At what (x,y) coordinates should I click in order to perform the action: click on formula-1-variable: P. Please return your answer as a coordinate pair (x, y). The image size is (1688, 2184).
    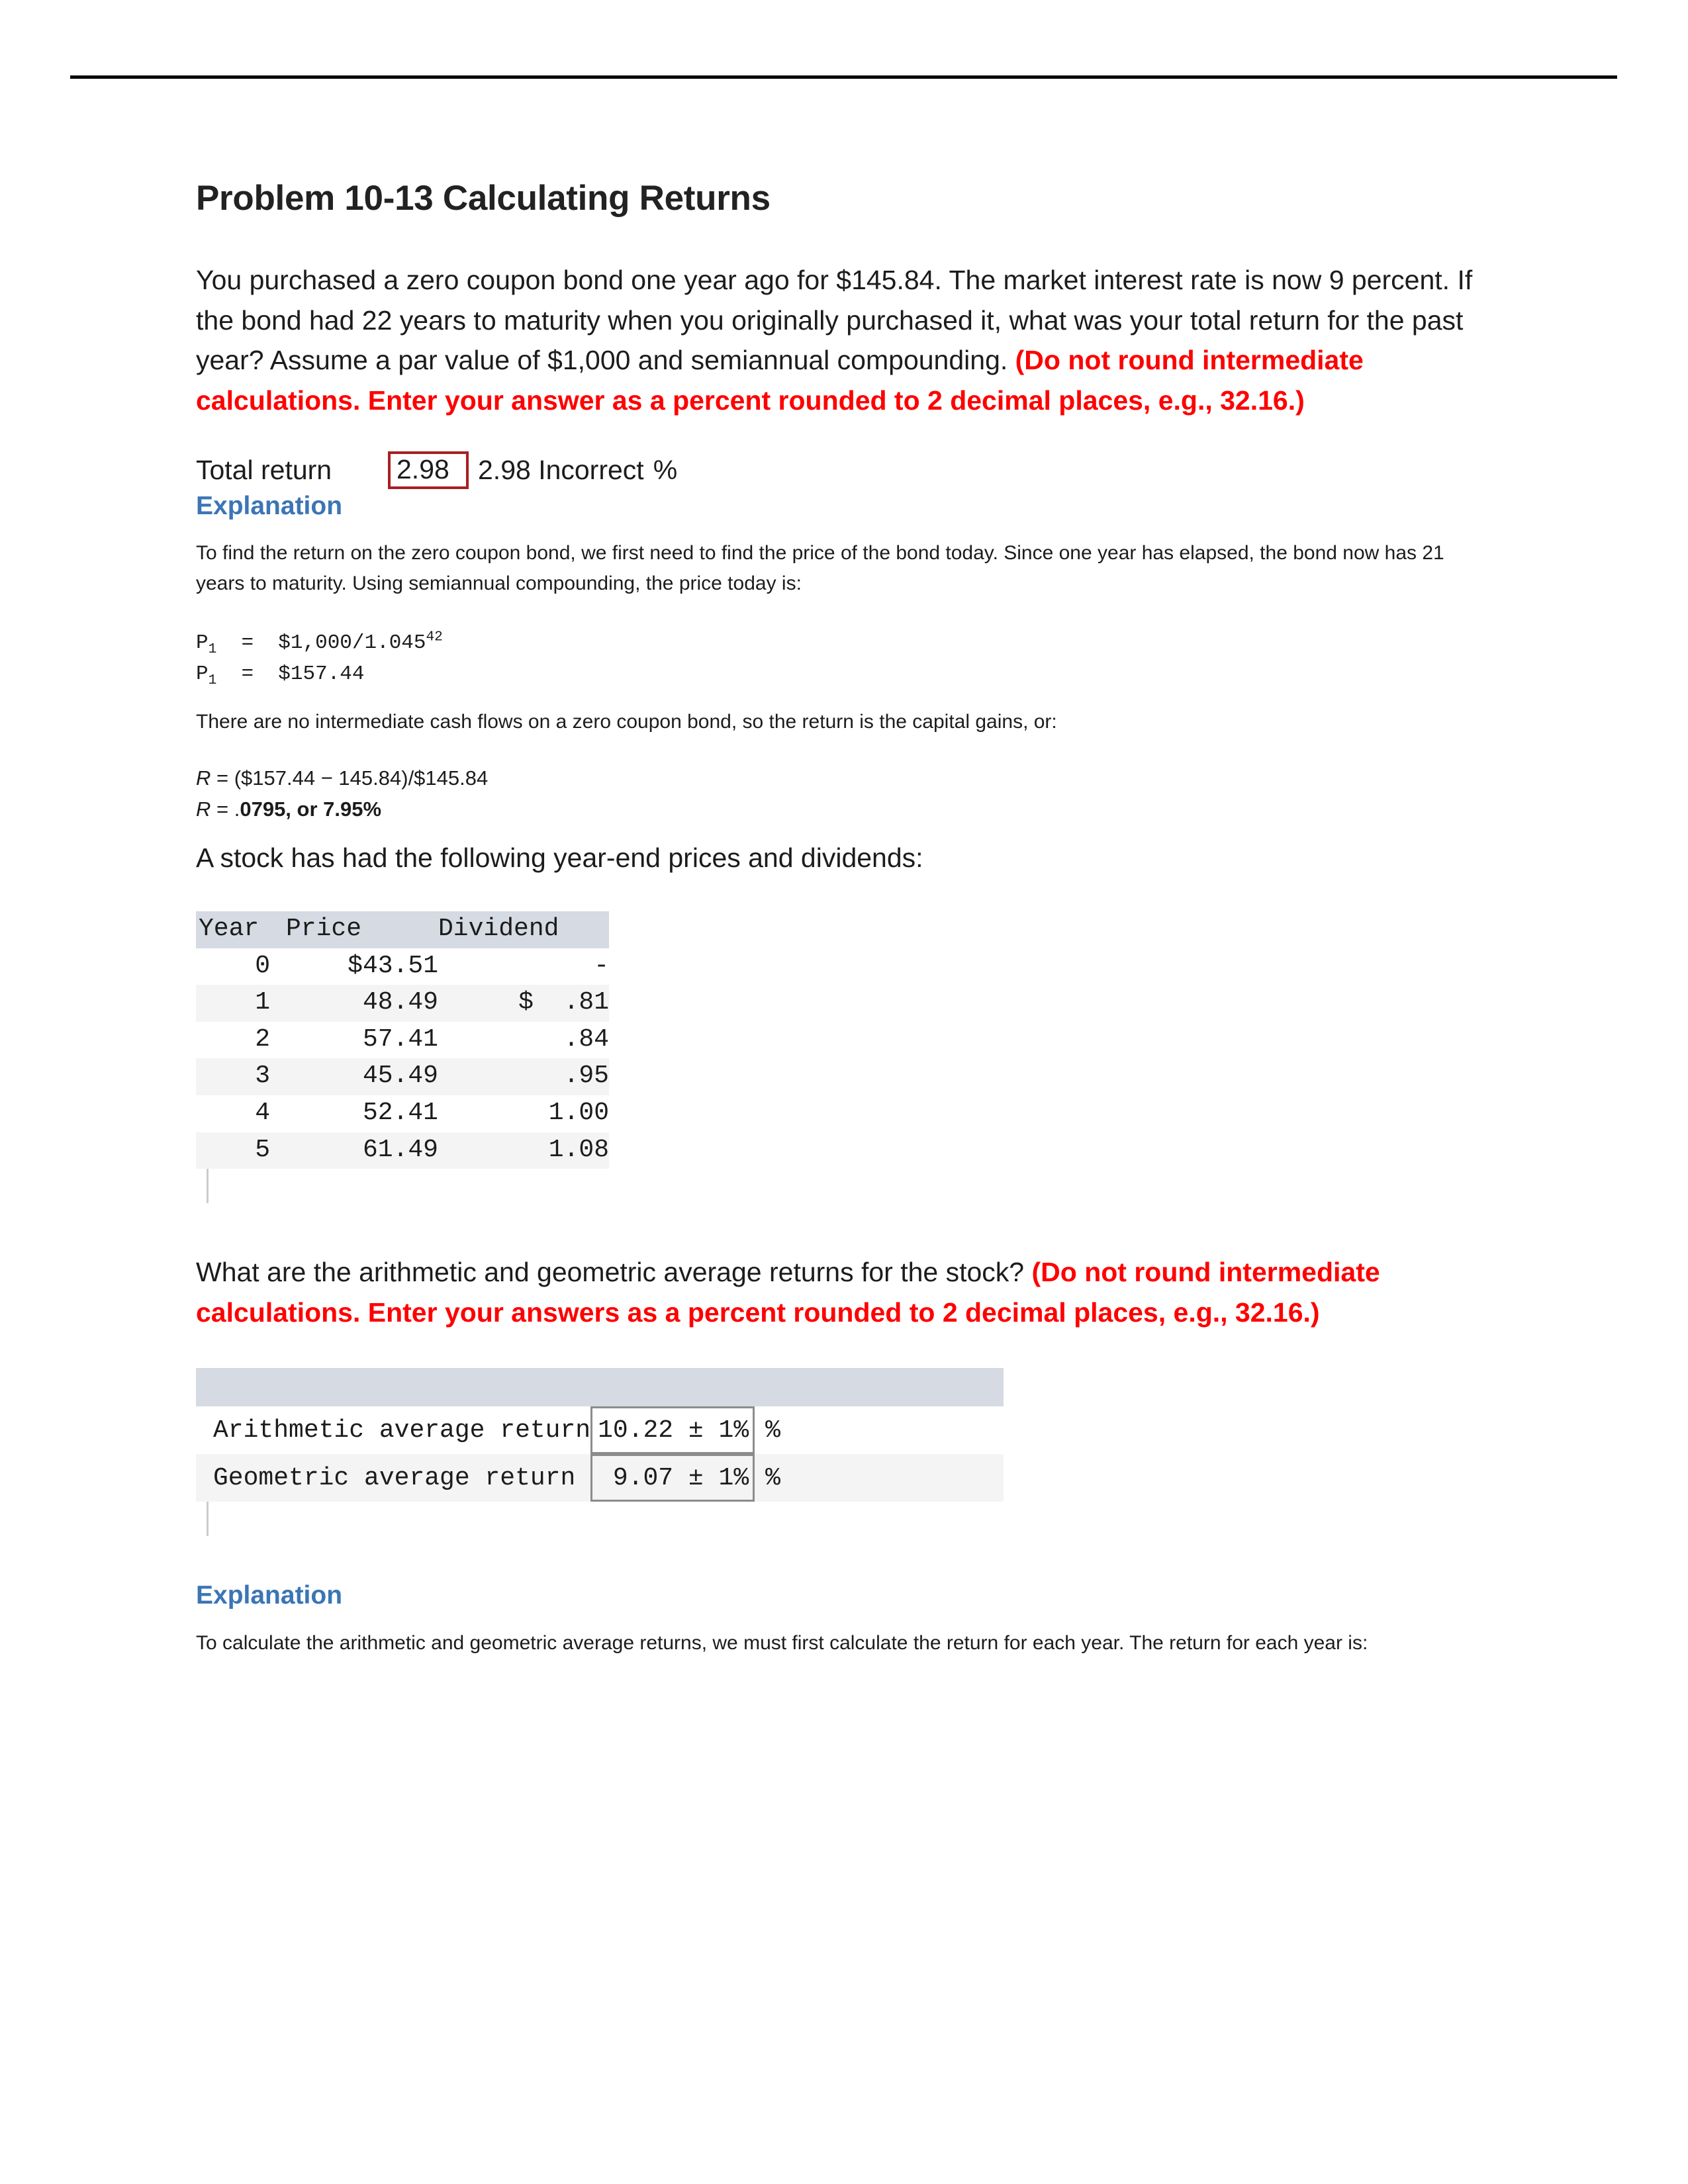
    Looking at the image, I should click on (202, 643).